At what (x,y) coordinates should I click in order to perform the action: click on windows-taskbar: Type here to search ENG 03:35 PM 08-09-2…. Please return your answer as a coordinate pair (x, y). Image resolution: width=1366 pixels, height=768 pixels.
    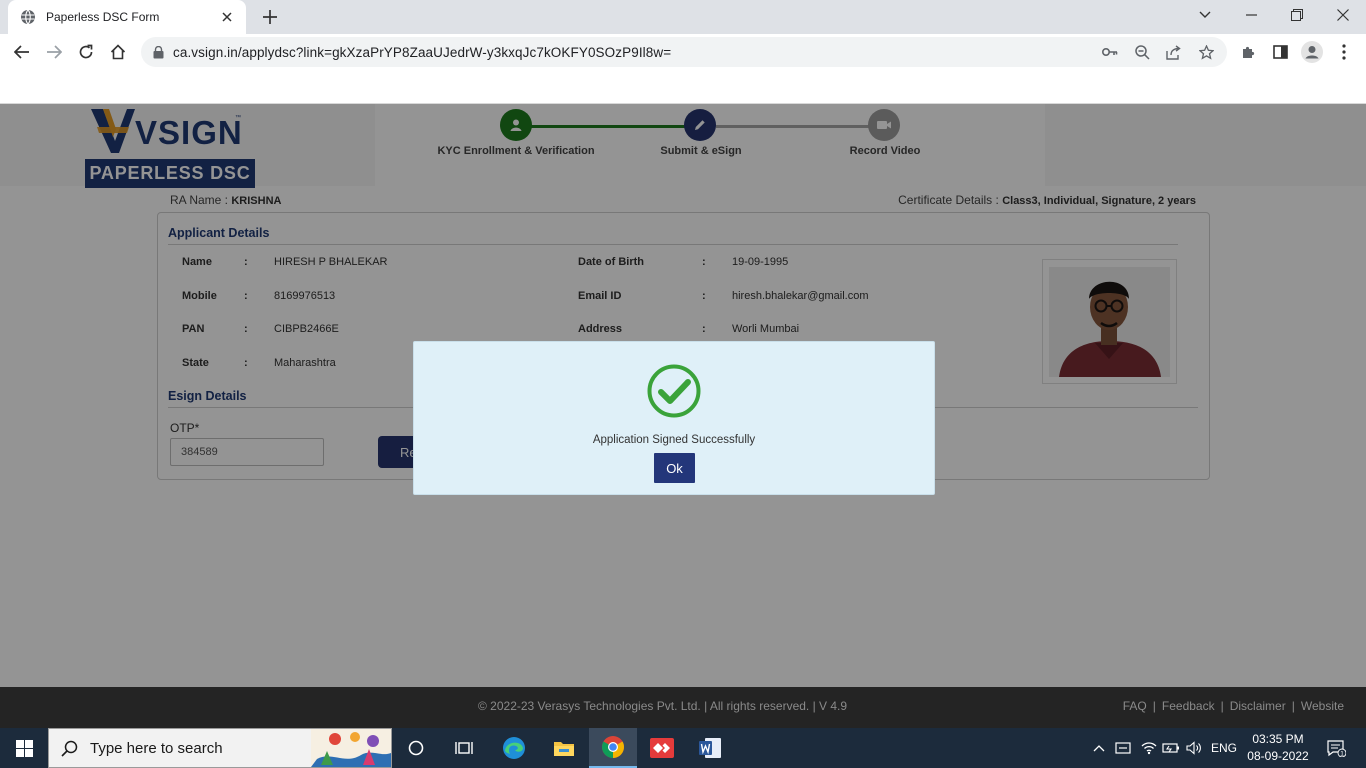
    Looking at the image, I should click on (683, 748).